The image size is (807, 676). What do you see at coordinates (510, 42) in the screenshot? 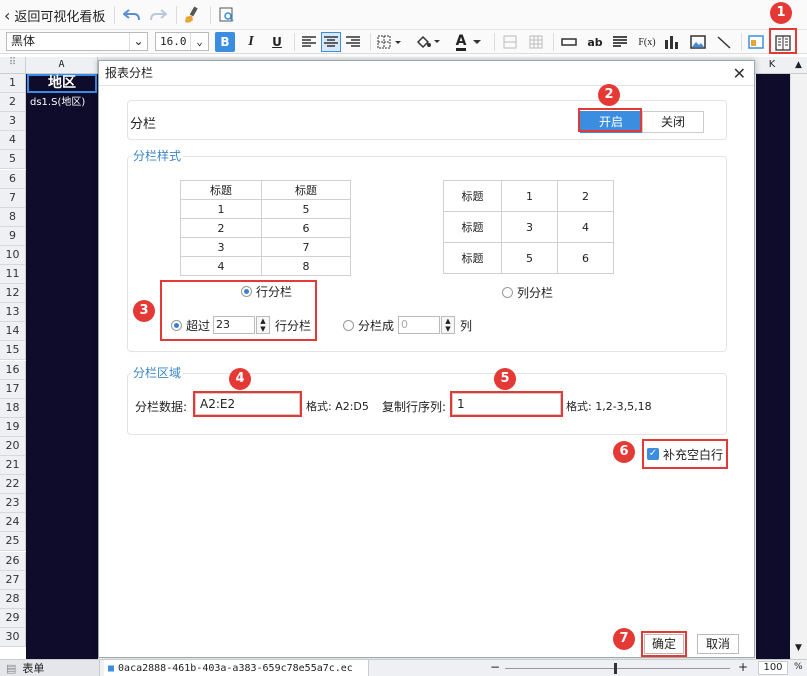
I see `merge-cells-icon` at bounding box center [510, 42].